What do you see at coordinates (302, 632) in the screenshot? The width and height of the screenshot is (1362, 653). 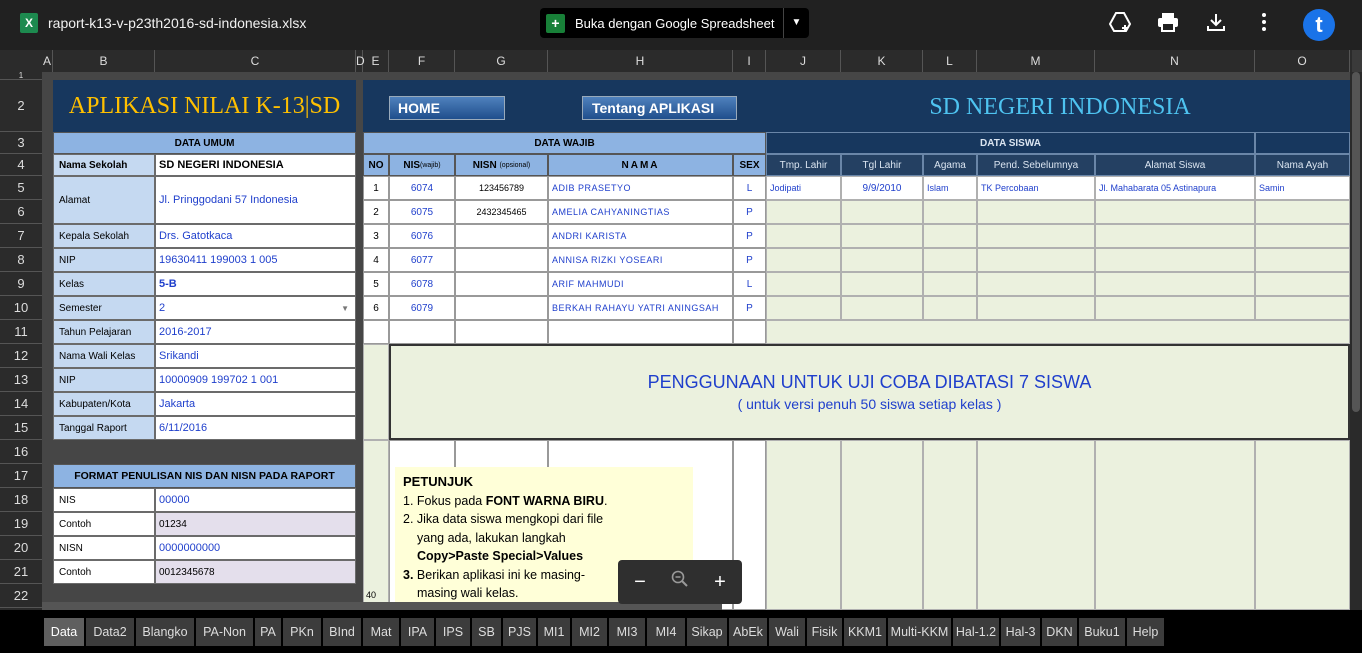 I see `sheet-tab: PKn` at bounding box center [302, 632].